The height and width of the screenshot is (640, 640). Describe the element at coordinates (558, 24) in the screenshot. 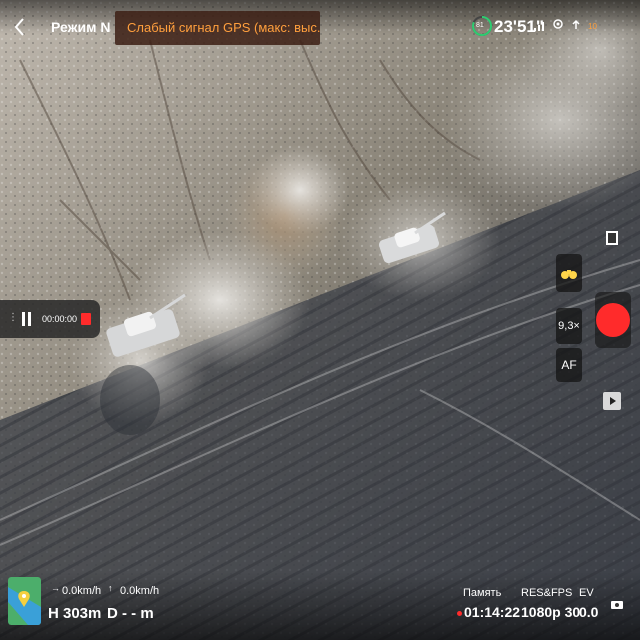

I see `gps-icon` at that location.